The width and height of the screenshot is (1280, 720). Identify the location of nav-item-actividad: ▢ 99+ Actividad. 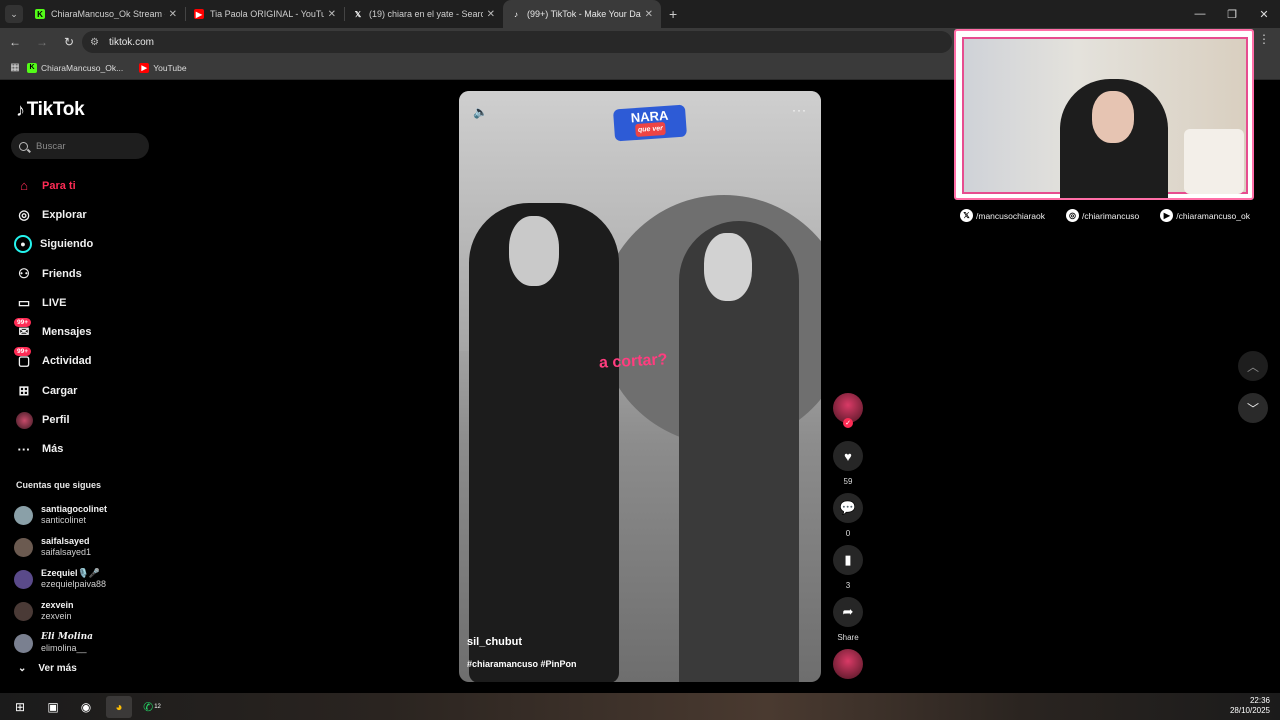
(89, 361).